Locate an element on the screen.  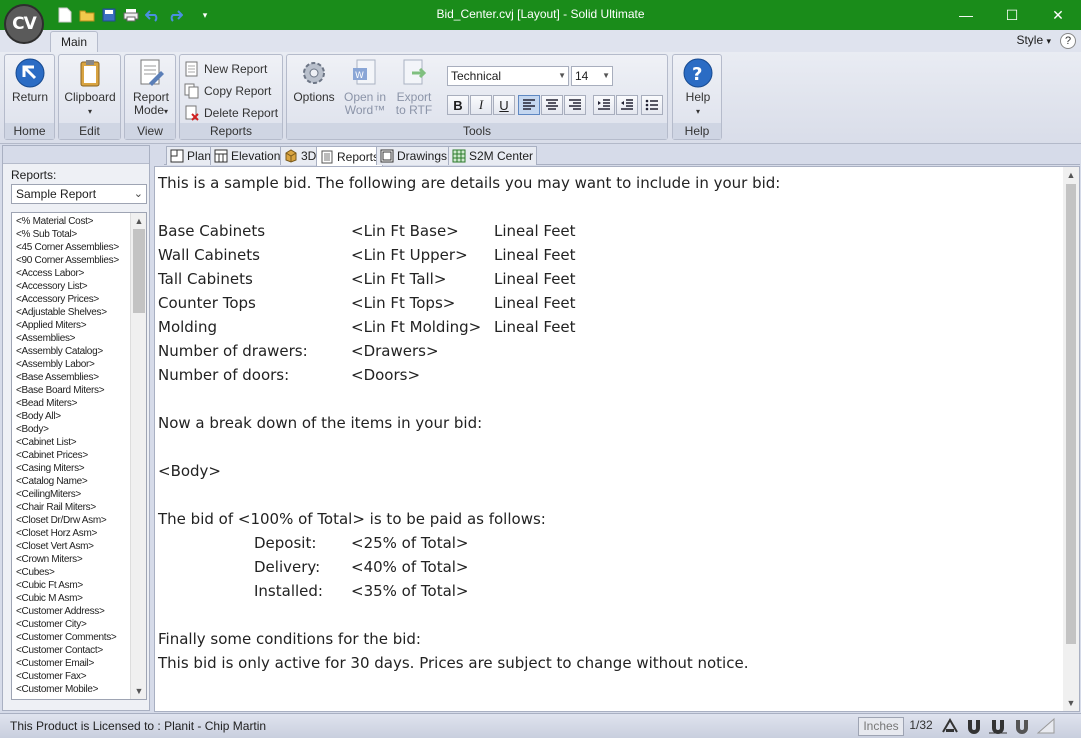
bold-button: B is located at coordinates (458, 105).